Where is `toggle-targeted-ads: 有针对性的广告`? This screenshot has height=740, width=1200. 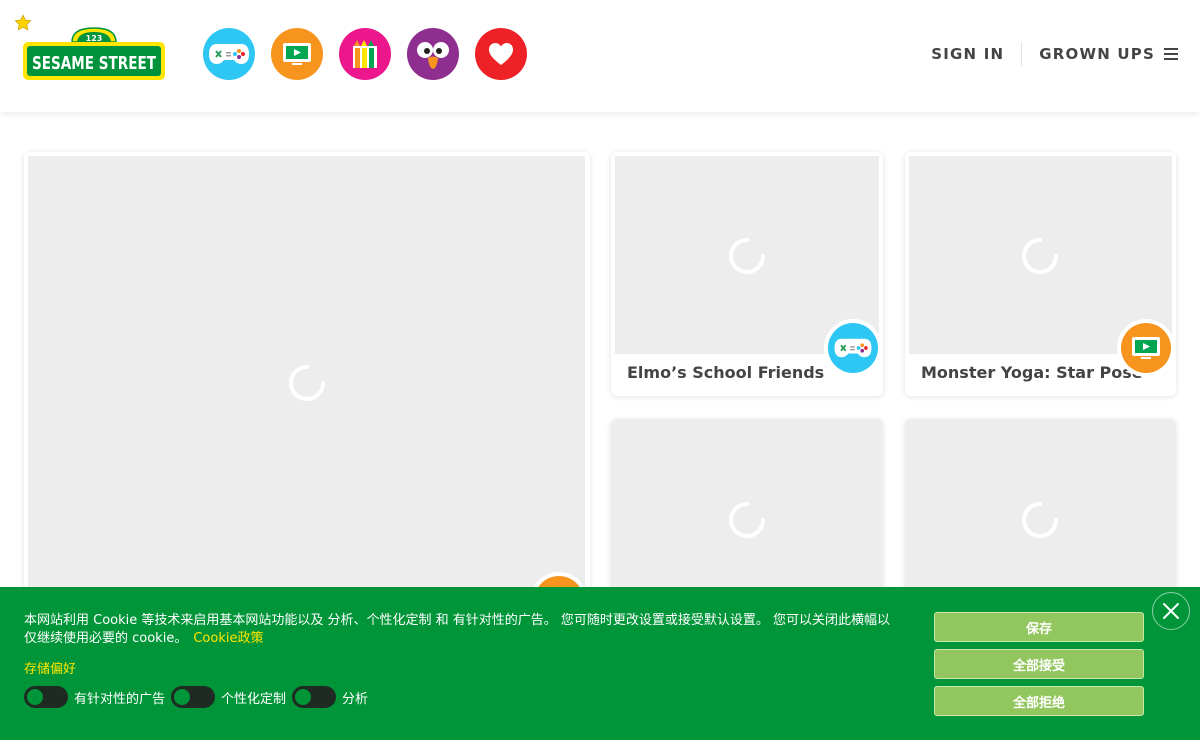
toggle-targeted-ads: 有针对性的广告 is located at coordinates (94, 697).